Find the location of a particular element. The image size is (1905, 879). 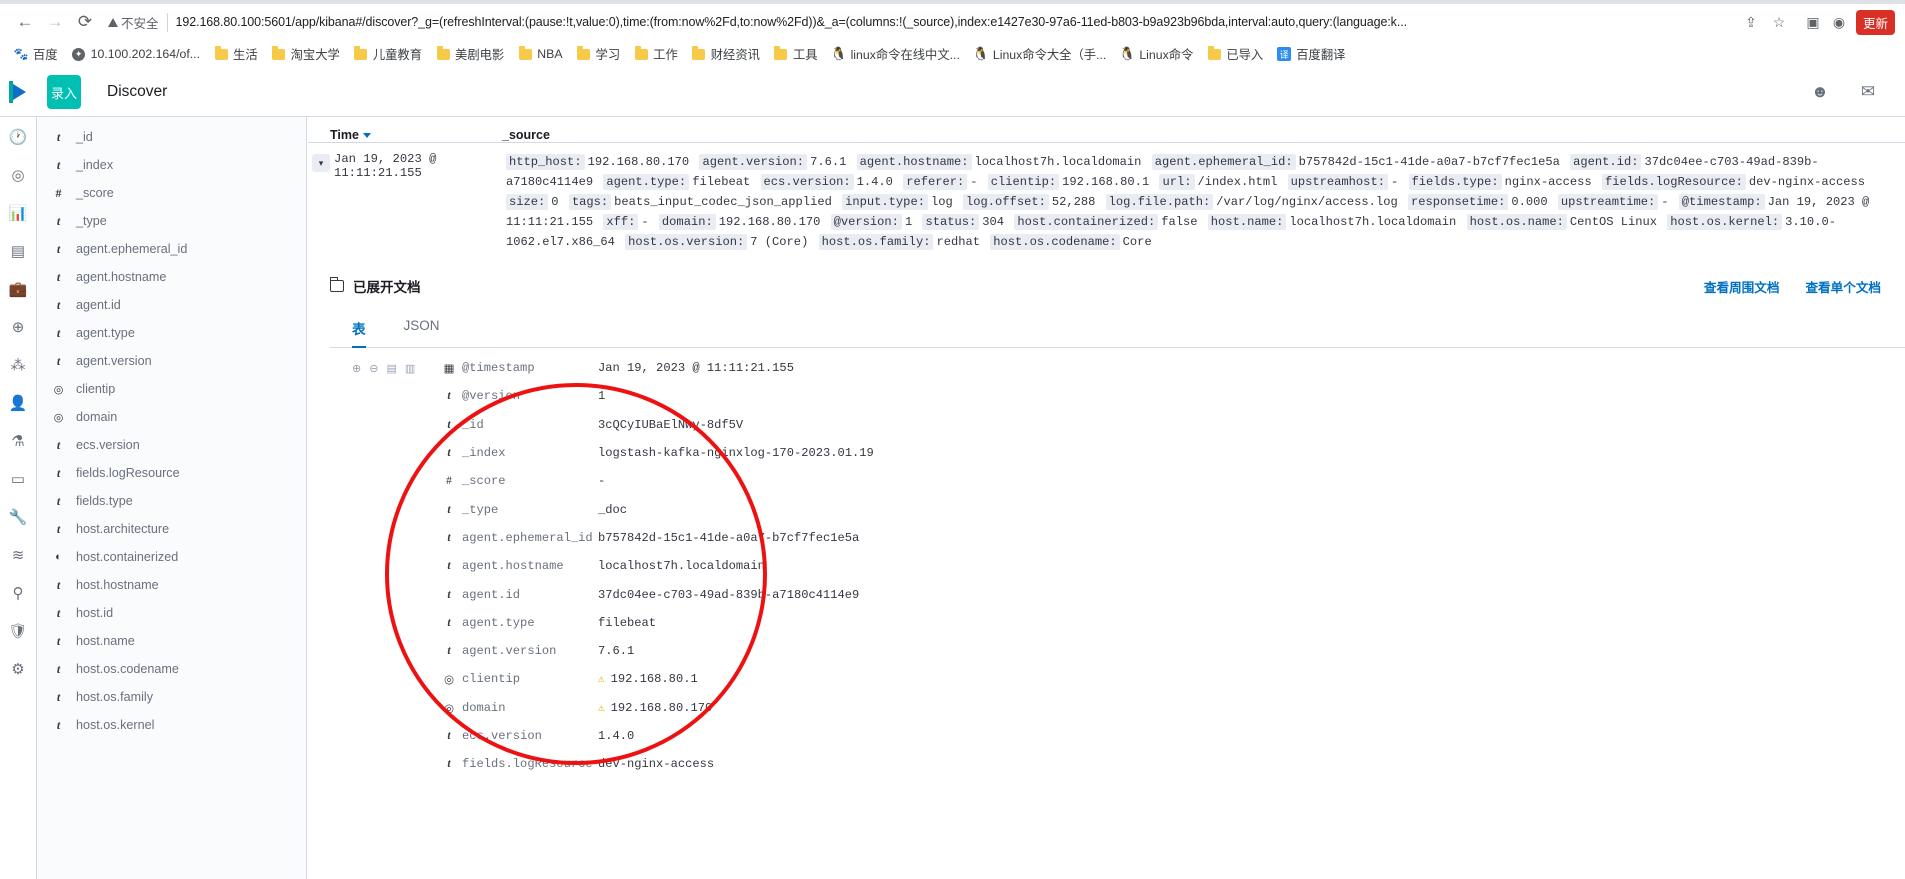

bookmark-star-icon: ☆ is located at coordinates (1779, 22).